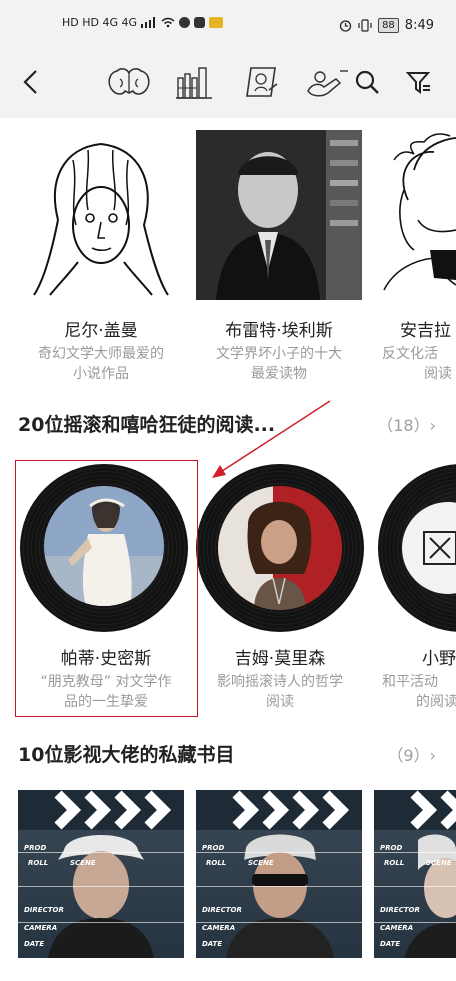 The image size is (456, 981). I want to click on musician-photo, so click(280, 548).